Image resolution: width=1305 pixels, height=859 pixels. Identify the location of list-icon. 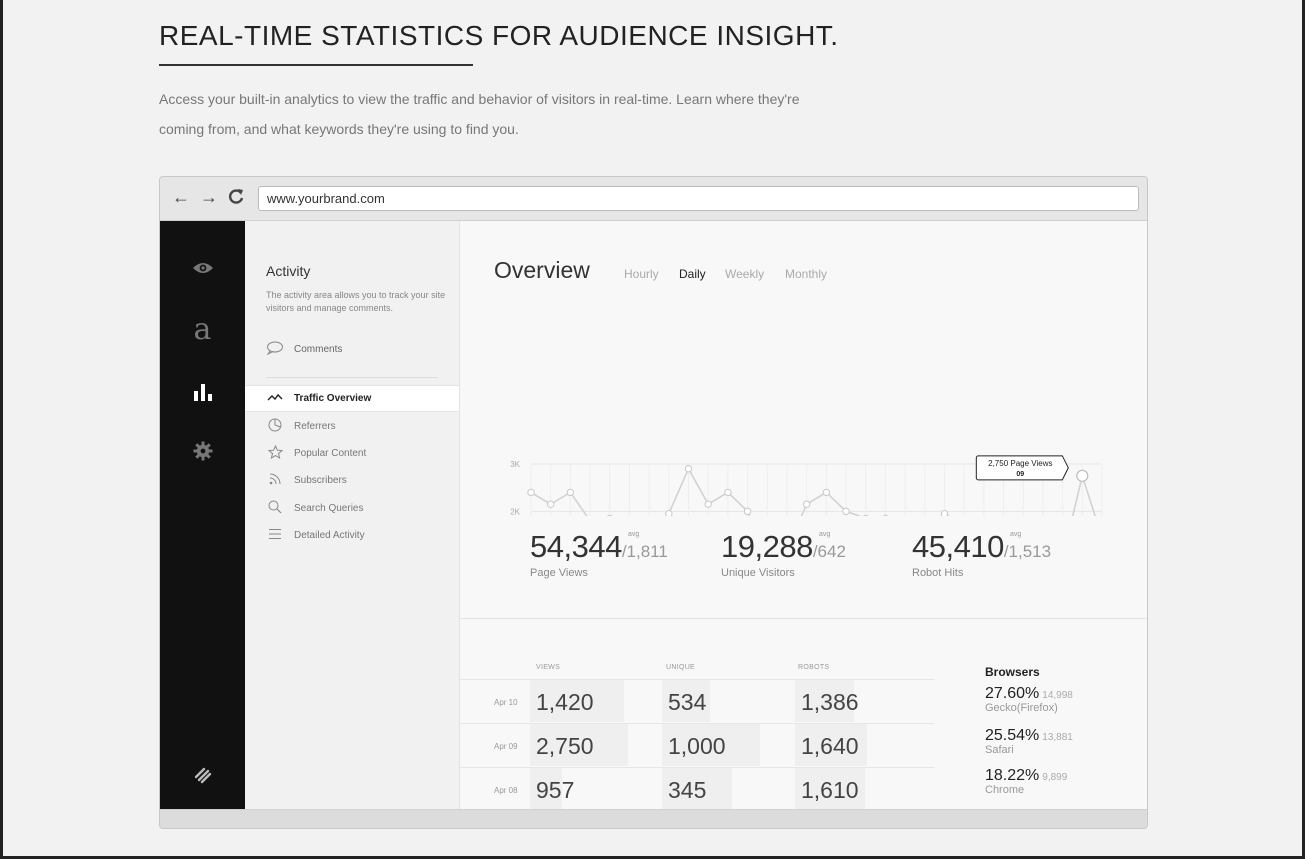
(275, 535).